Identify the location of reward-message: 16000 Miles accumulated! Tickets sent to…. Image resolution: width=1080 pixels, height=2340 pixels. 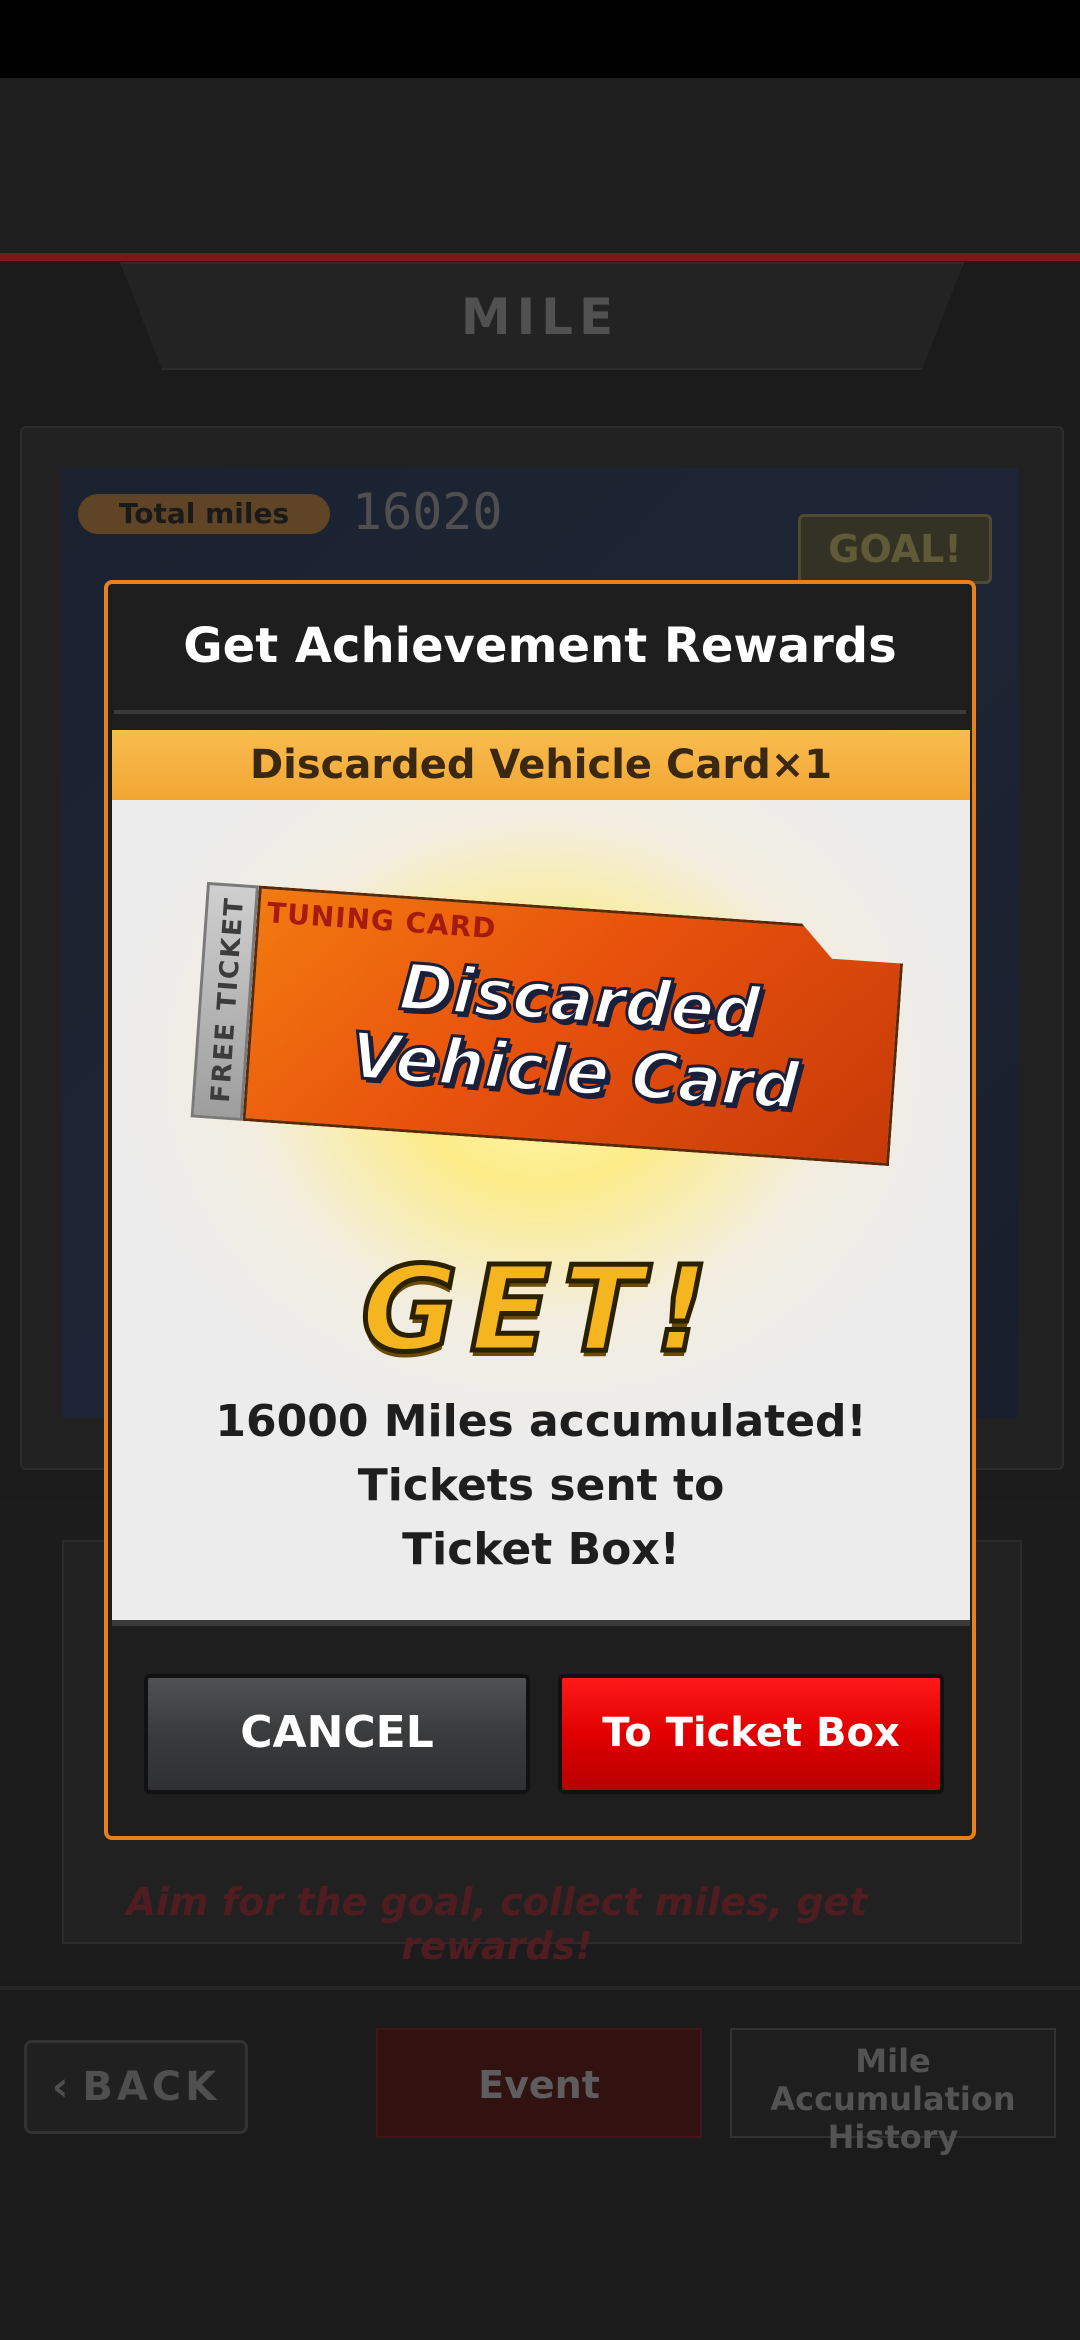
(541, 1486).